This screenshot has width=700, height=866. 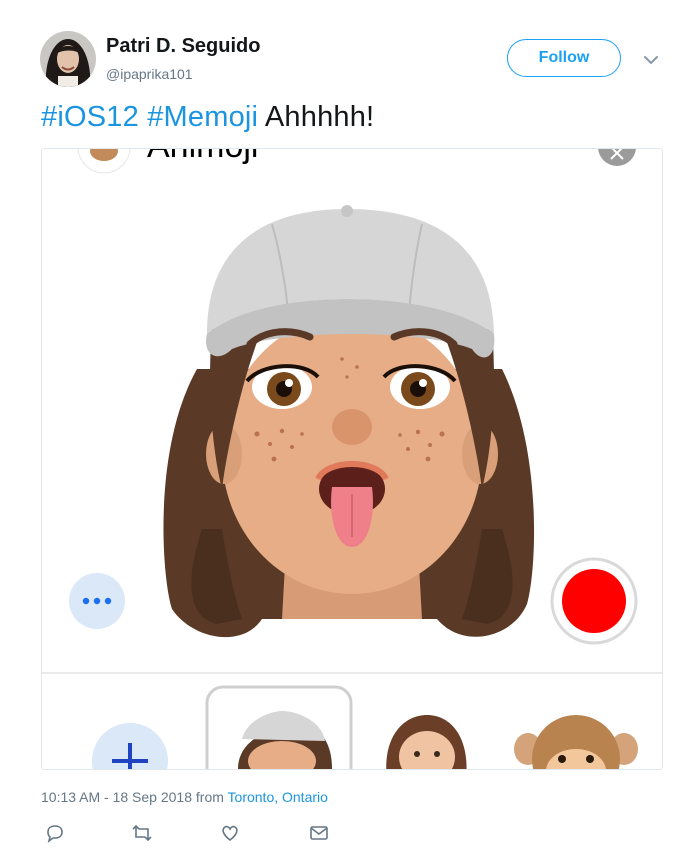 I want to click on timestamp-text: 10:13 AM - 18 Sep 2018 from, so click(x=134, y=797).